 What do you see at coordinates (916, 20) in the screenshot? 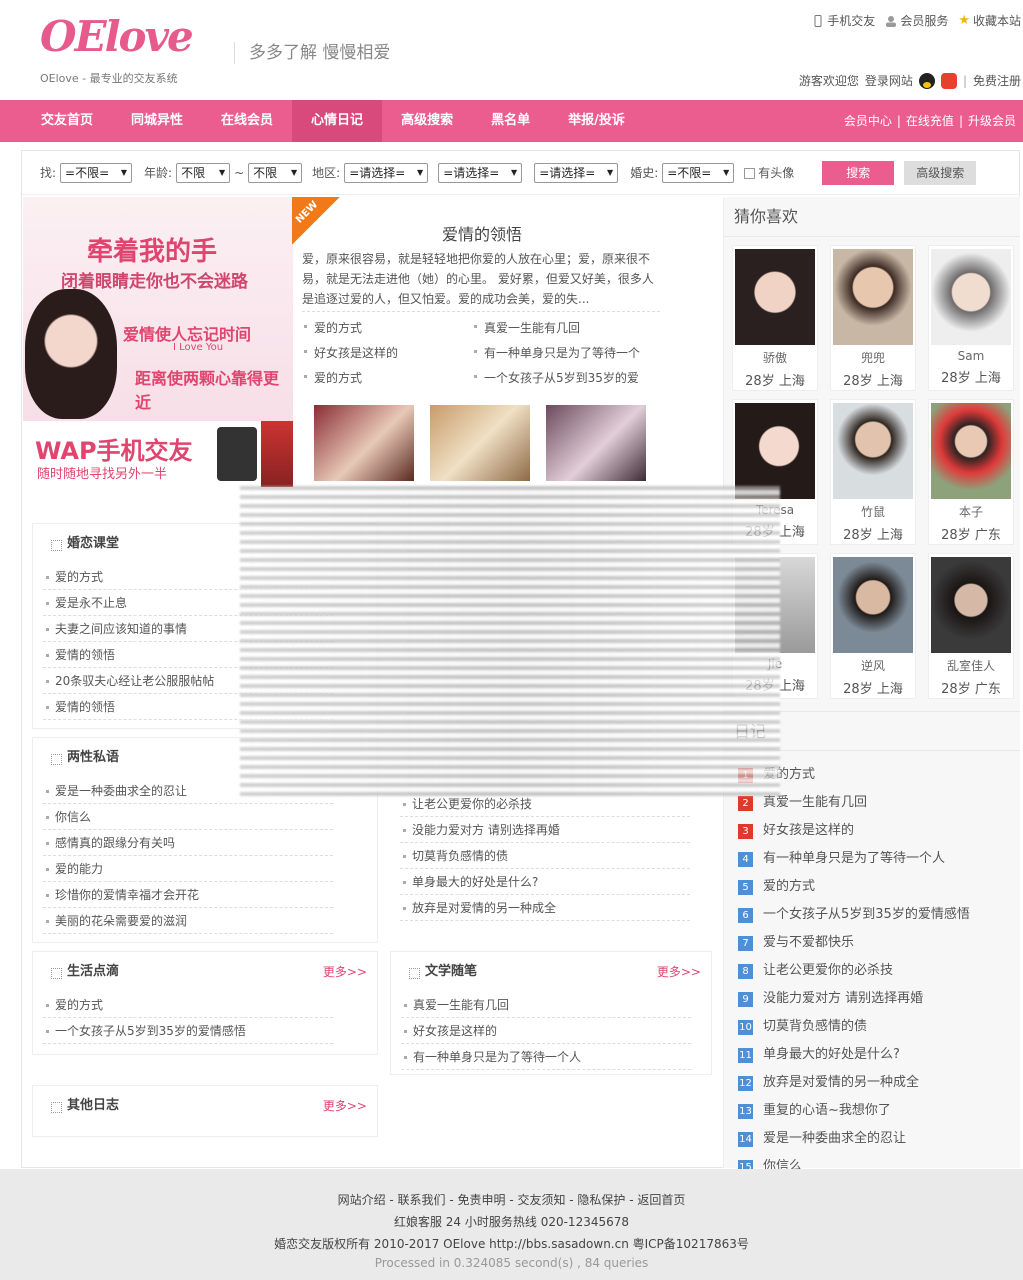
I see `member-service-link: 会员服务` at bounding box center [916, 20].